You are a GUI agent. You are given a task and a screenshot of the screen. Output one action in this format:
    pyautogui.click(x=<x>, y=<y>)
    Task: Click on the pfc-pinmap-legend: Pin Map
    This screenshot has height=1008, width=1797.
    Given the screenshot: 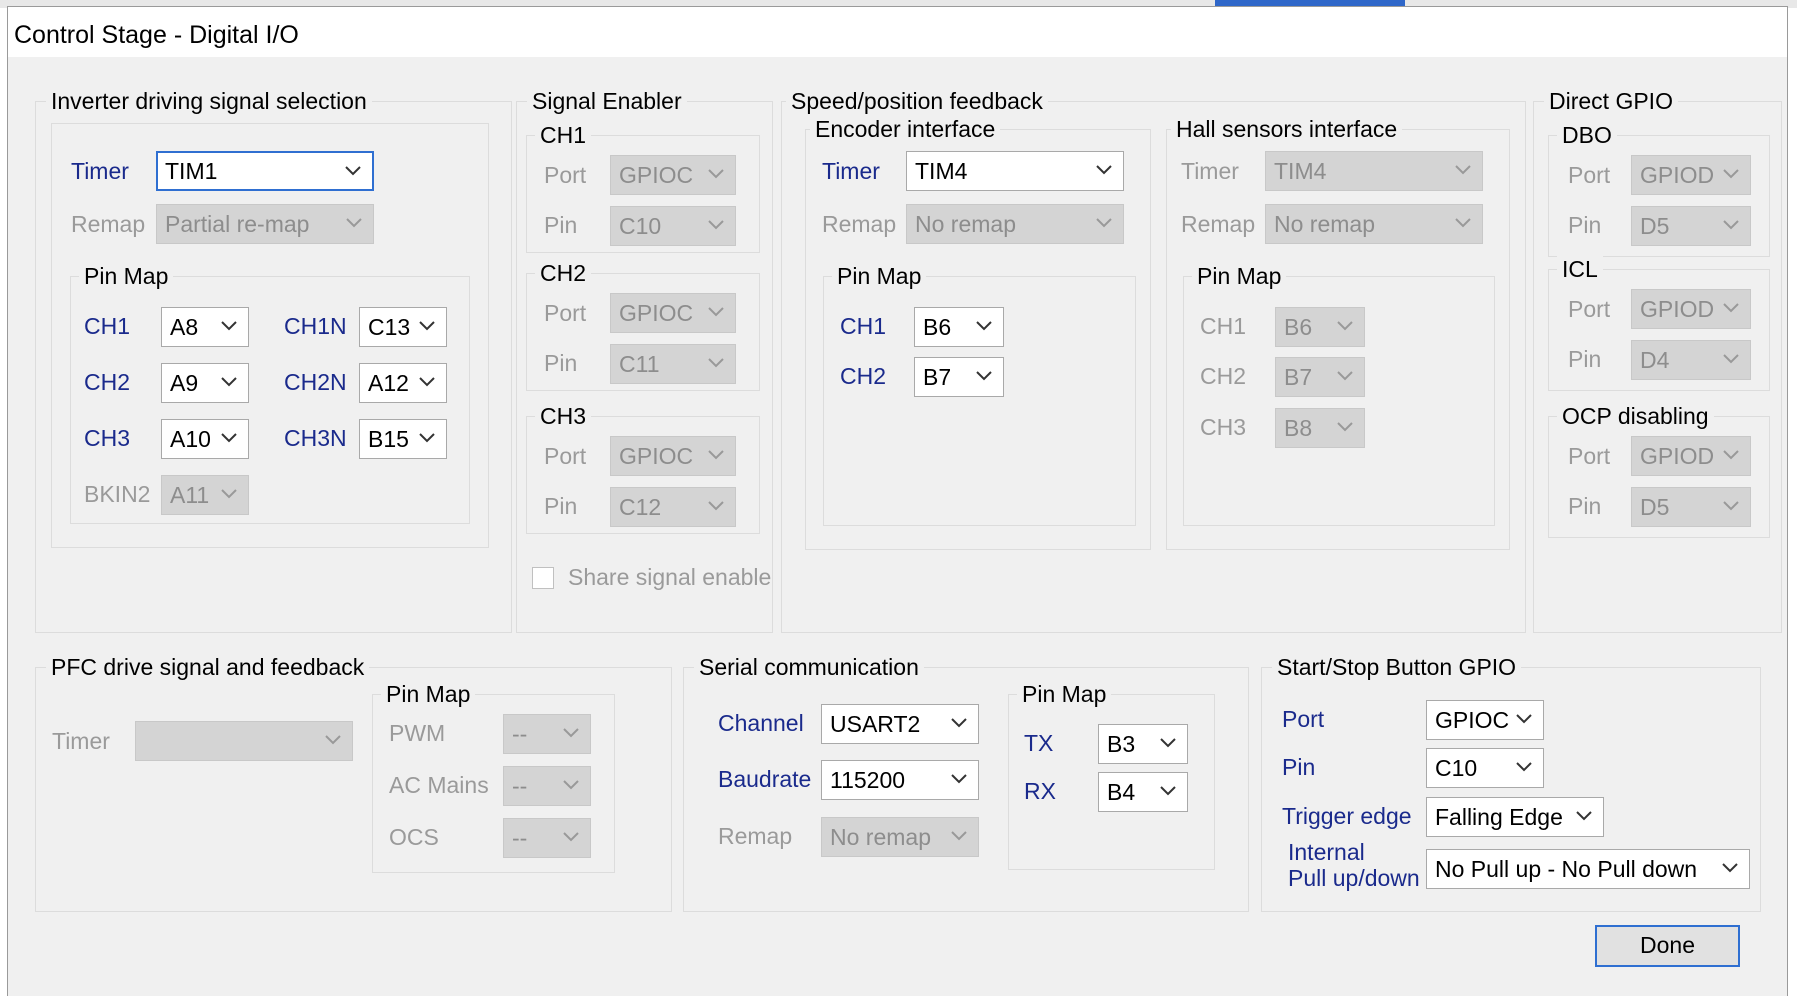 What is the action you would take?
    pyautogui.click(x=428, y=694)
    